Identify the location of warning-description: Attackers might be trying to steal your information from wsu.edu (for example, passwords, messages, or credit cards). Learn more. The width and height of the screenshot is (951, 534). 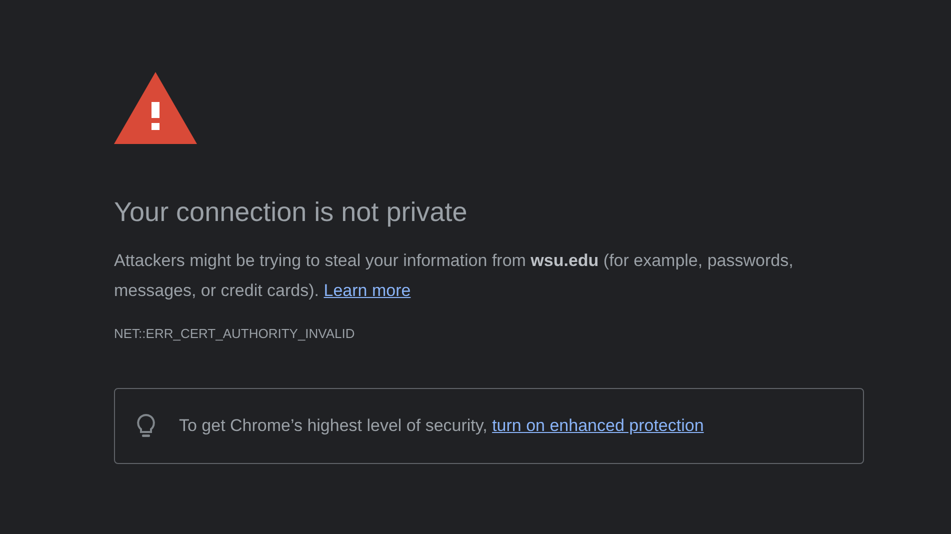
(454, 276).